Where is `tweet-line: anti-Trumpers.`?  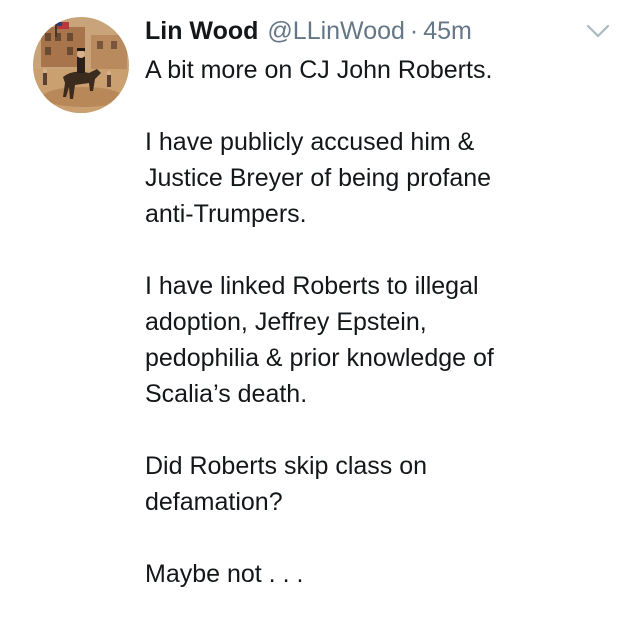
tweet-line: anti-Trumpers. is located at coordinates (226, 214).